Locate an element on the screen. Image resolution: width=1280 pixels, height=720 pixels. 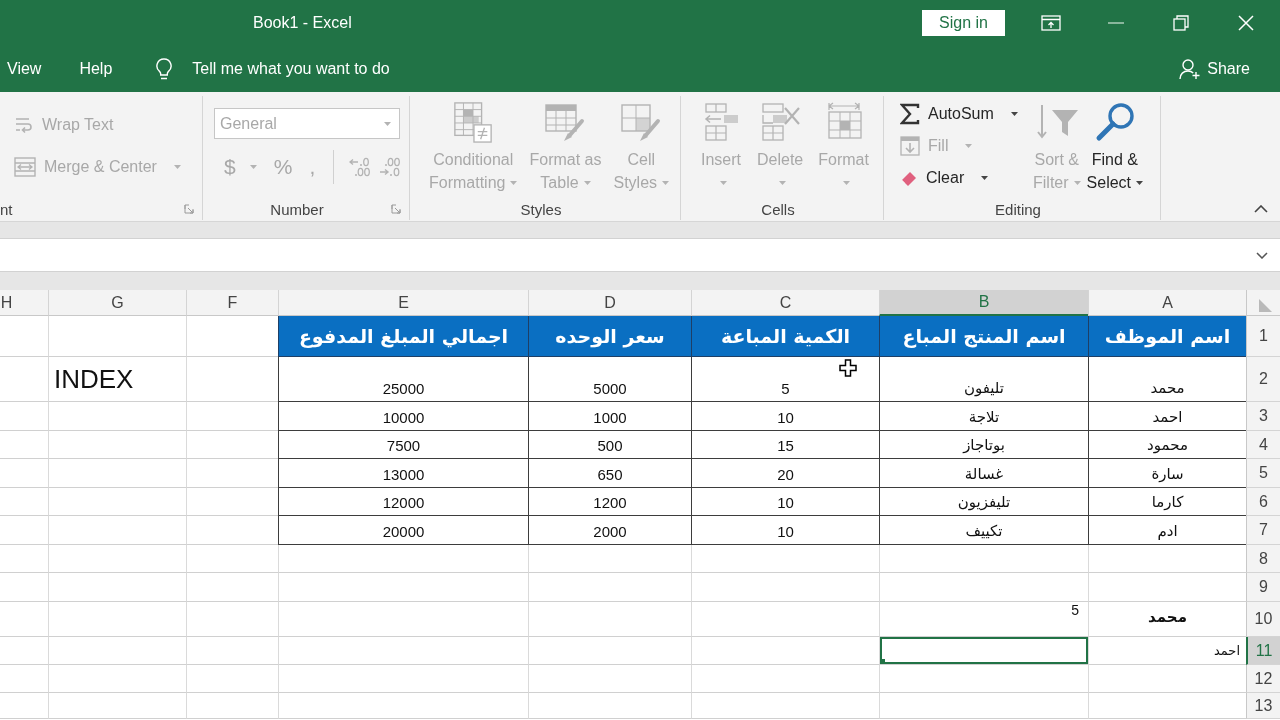
ribbon-button: AutoSum is located at coordinates (965, 114).